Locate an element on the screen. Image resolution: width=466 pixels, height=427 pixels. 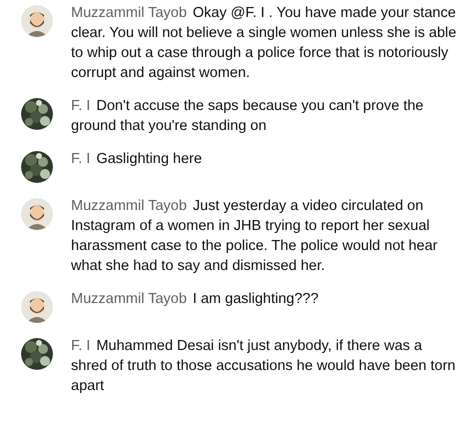
comment-text: F. I Don't accuse the saps because you can't prove the ground that you're standing on is located at coordinates (247, 116).